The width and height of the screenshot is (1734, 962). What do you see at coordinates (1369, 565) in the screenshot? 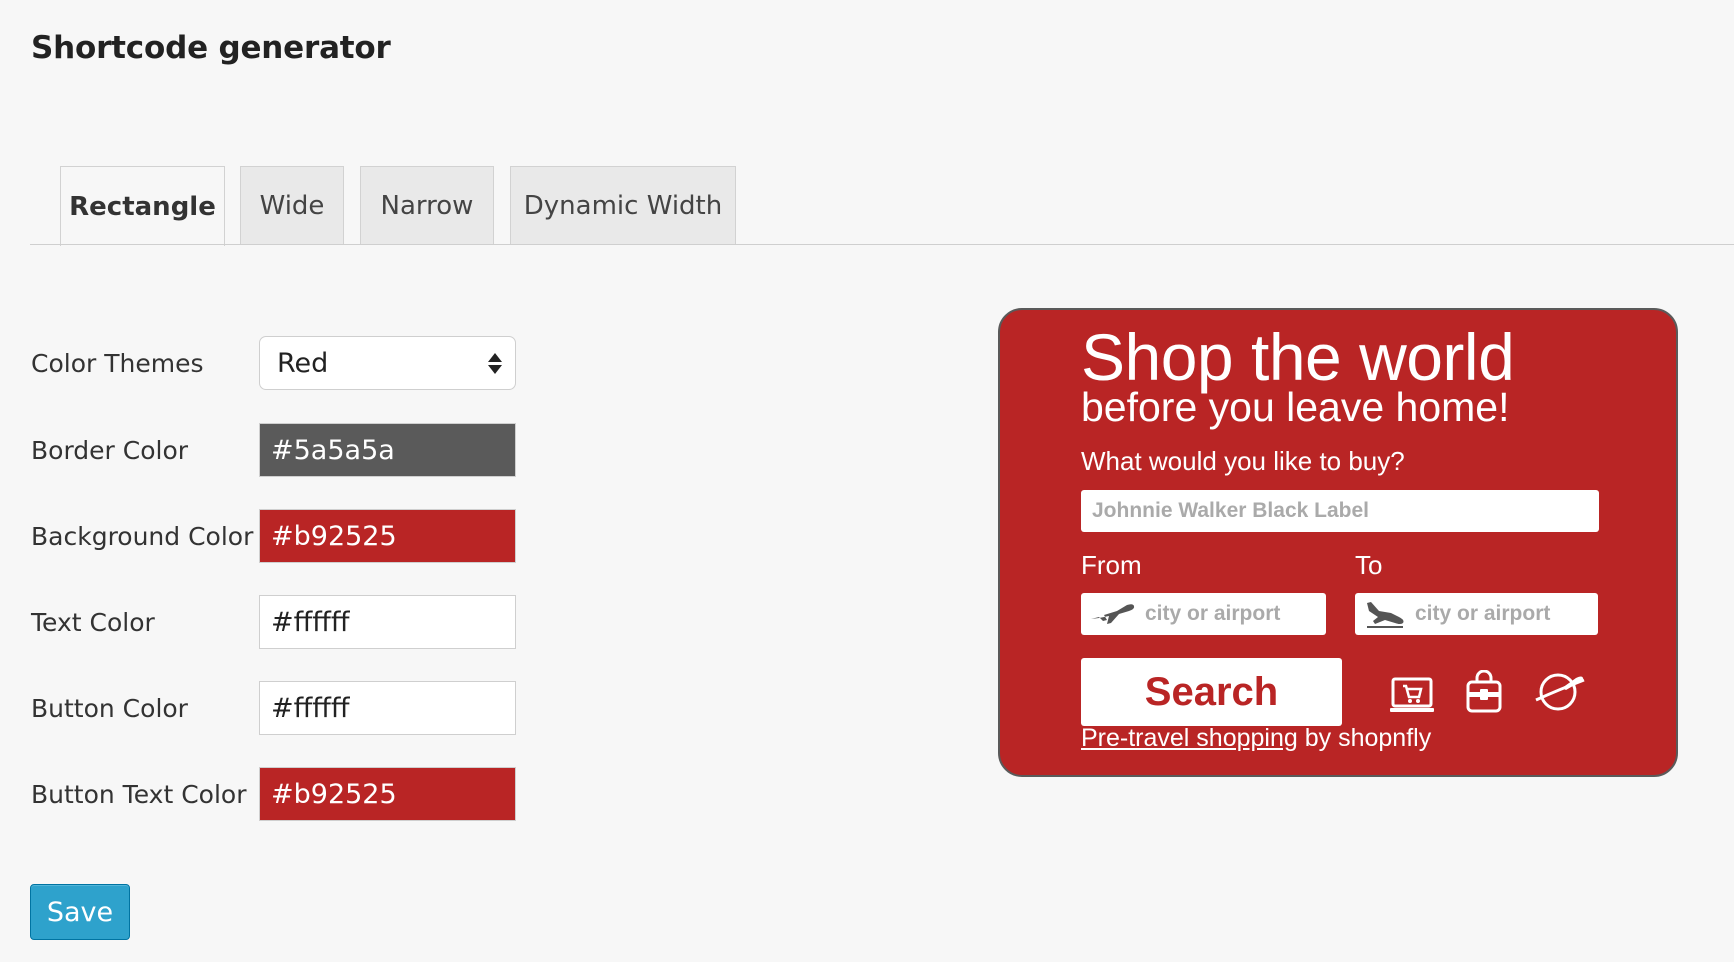
I see `to-label: To` at bounding box center [1369, 565].